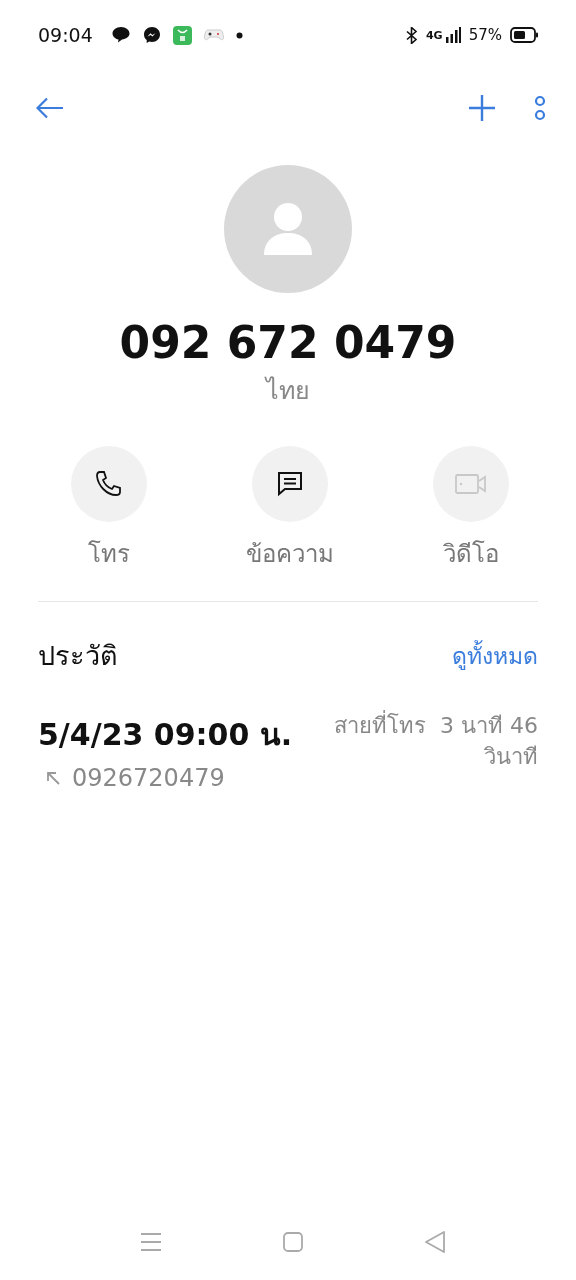 This screenshot has height=1280, width=576. What do you see at coordinates (78, 656) in the screenshot?
I see `history-title: ประวัติ` at bounding box center [78, 656].